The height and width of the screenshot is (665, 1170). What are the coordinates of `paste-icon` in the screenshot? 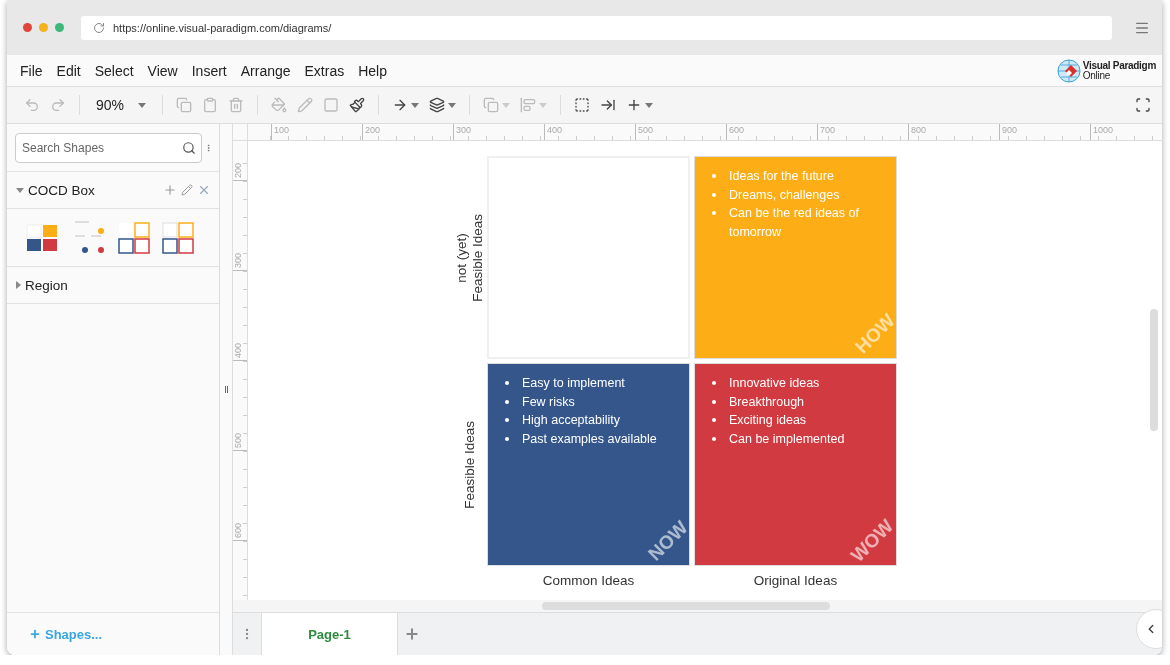 It's located at (210, 105).